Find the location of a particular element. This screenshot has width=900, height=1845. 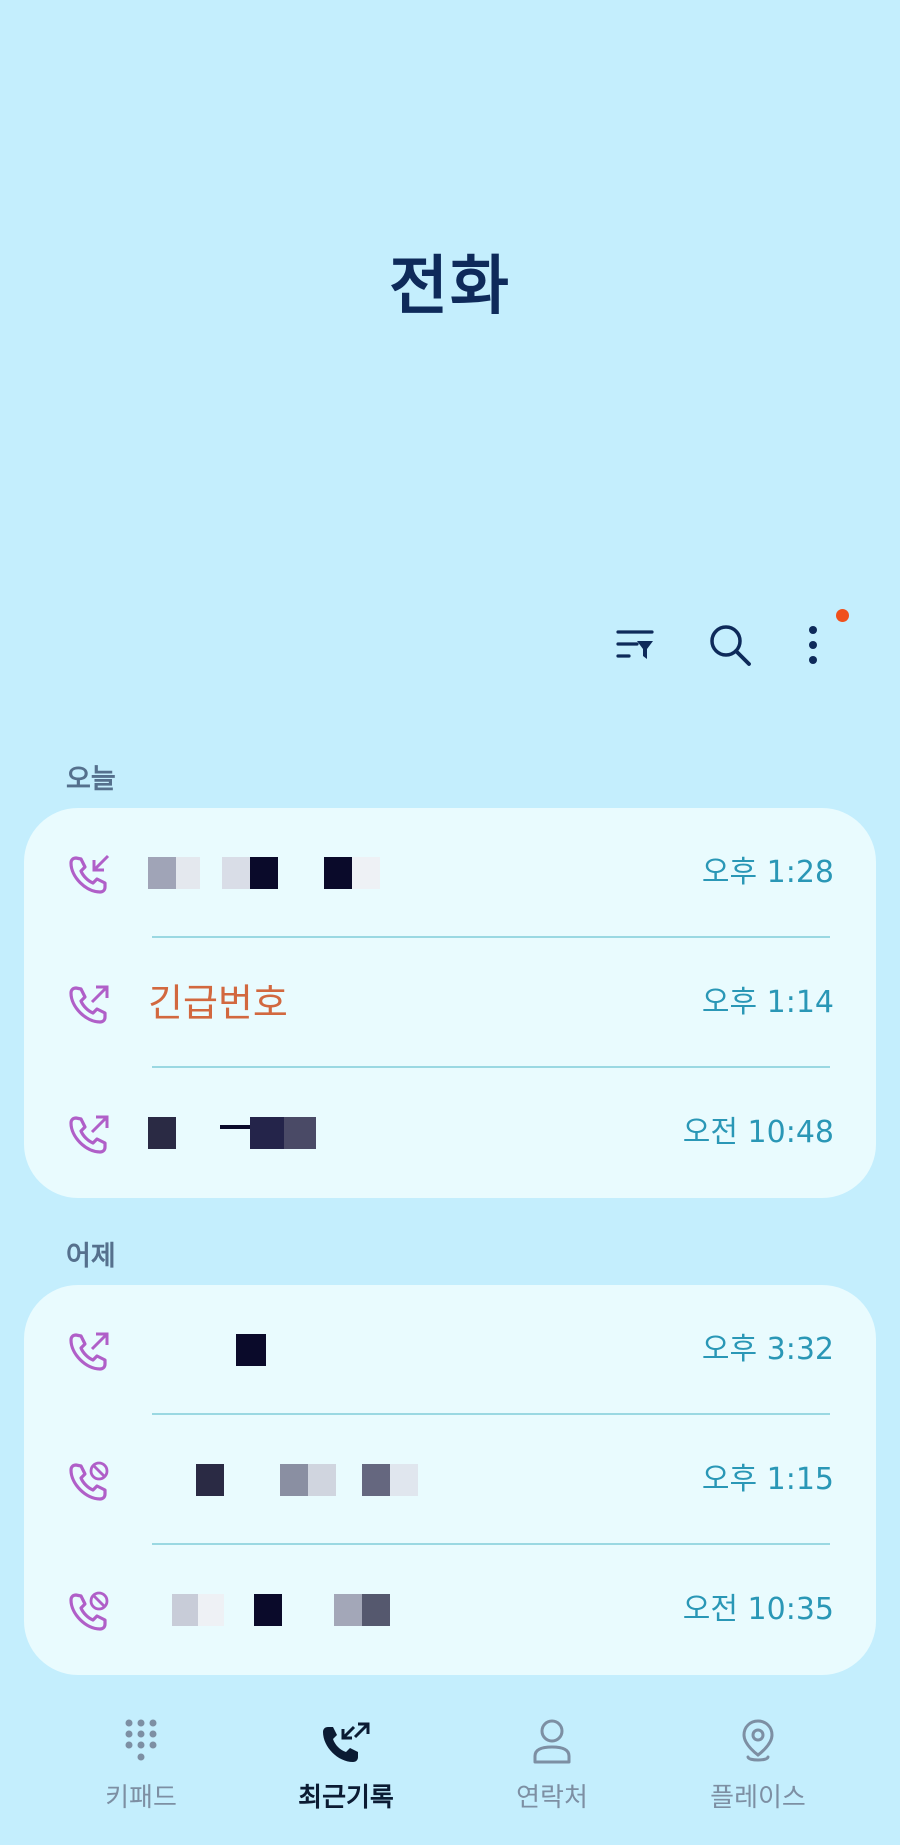

call-log-row: 긴급번호 오후 1:14 is located at coordinates (450, 1003).